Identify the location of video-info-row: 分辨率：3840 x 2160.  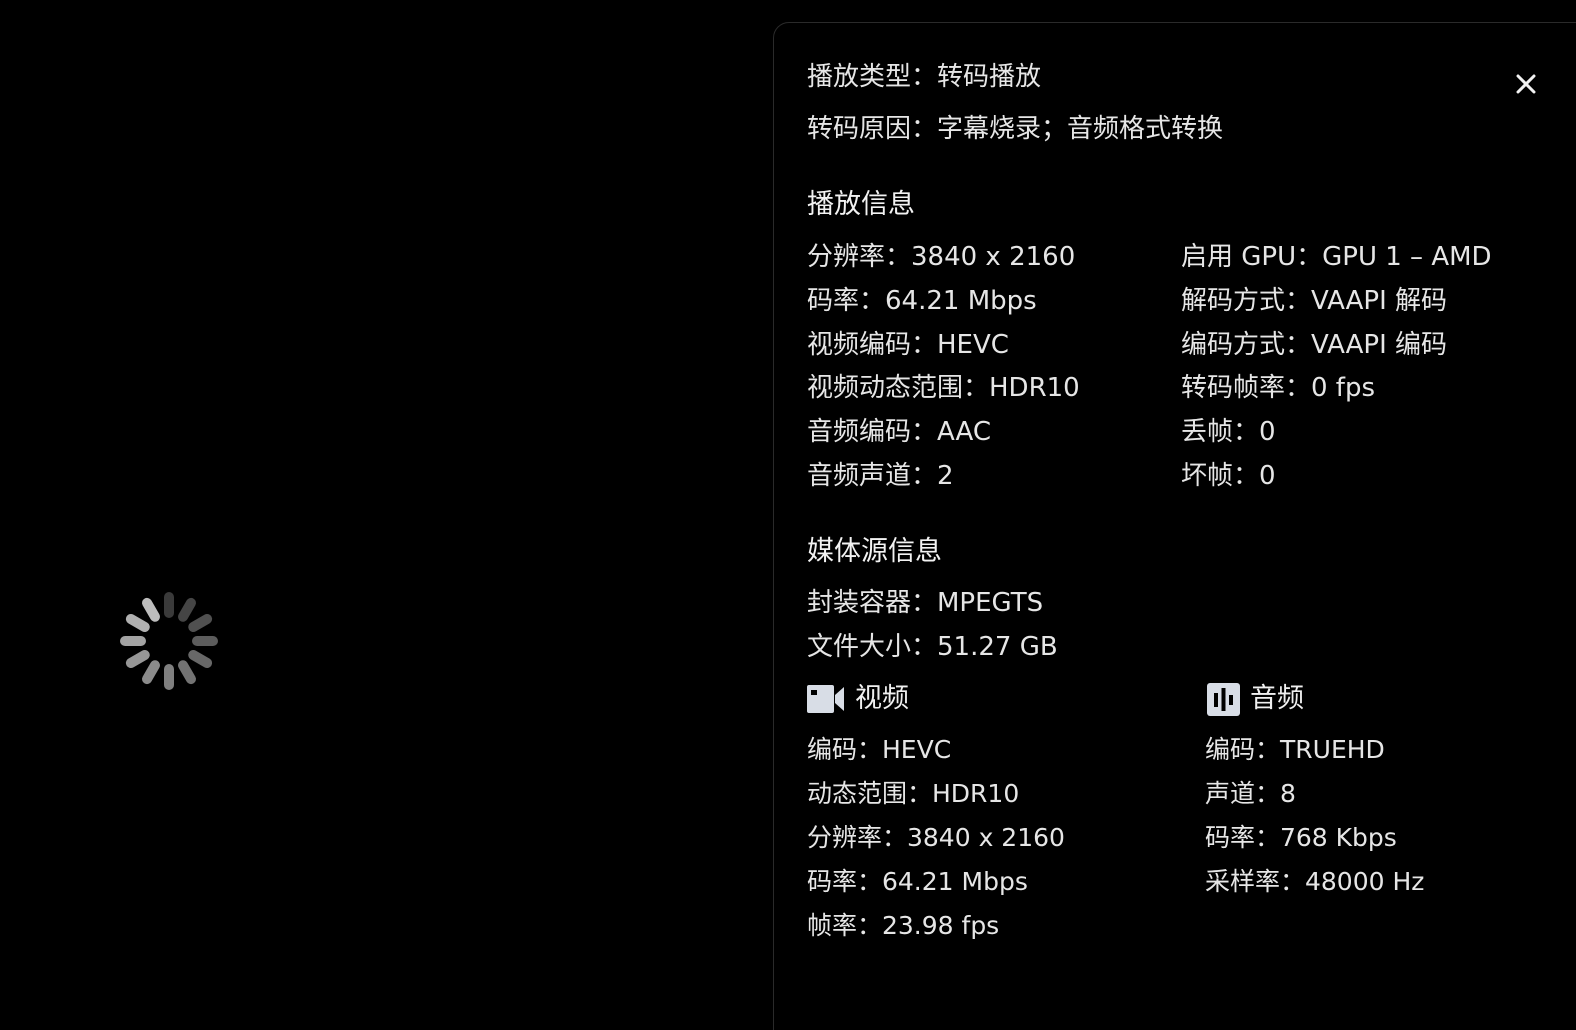
(936, 837).